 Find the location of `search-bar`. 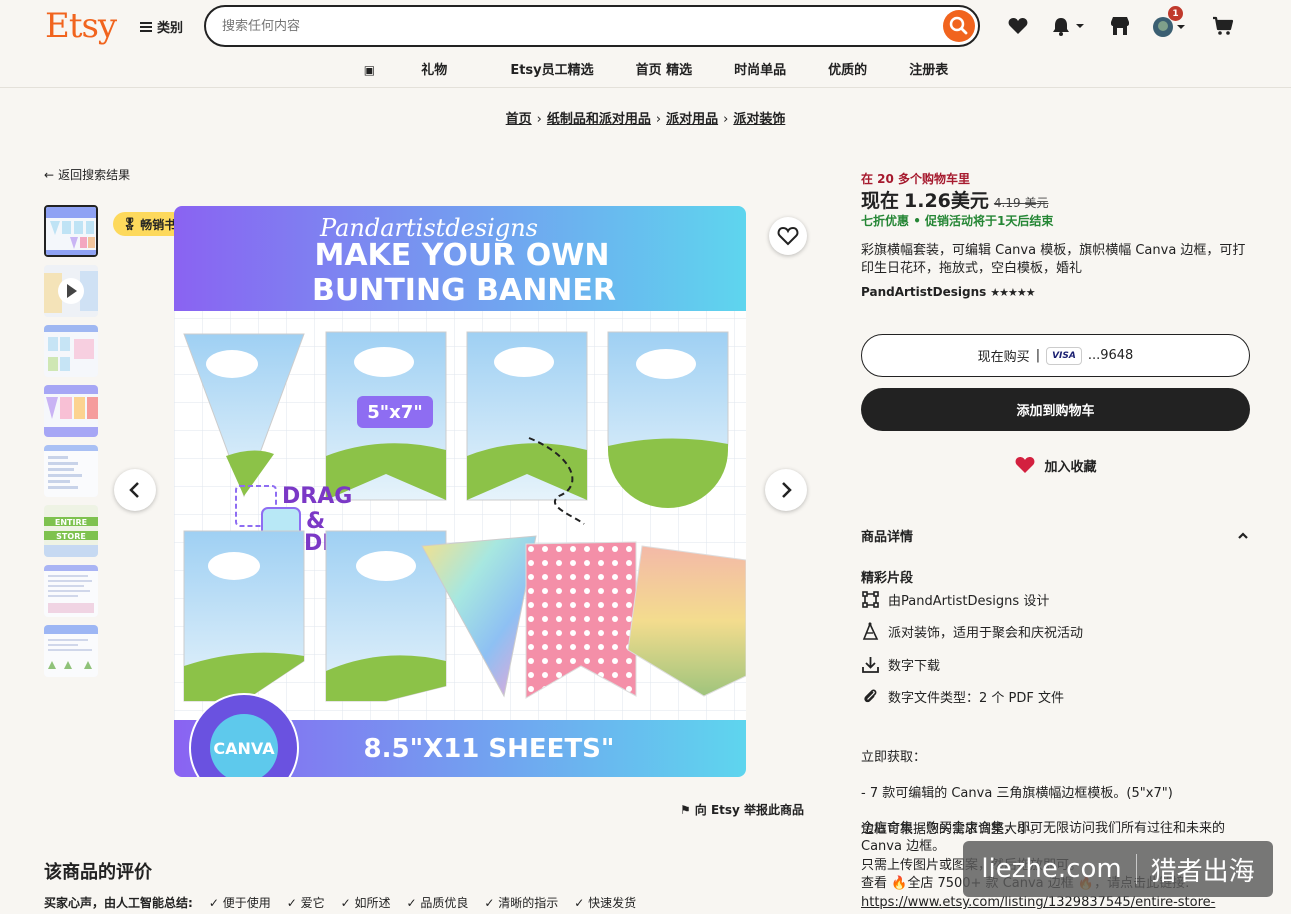

search-bar is located at coordinates (592, 26).